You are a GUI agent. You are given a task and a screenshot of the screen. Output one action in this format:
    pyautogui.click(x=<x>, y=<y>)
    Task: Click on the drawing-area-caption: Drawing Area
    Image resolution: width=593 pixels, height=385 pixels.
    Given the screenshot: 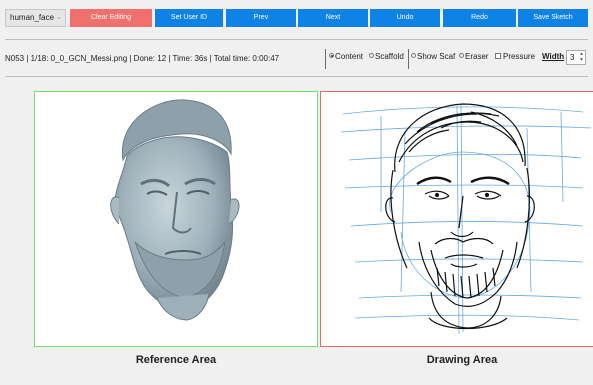 What is the action you would take?
    pyautogui.click(x=462, y=360)
    